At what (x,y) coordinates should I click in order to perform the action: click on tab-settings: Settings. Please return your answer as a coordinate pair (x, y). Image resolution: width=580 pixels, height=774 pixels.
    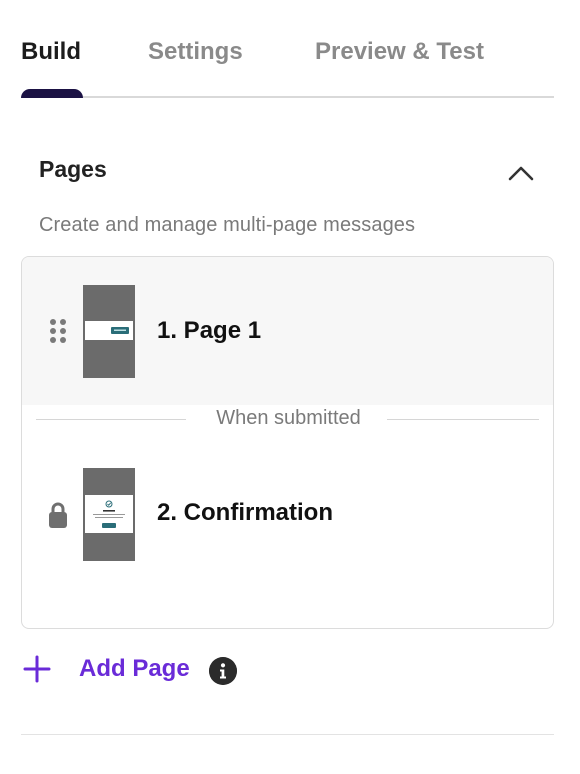
    Looking at the image, I should click on (195, 52).